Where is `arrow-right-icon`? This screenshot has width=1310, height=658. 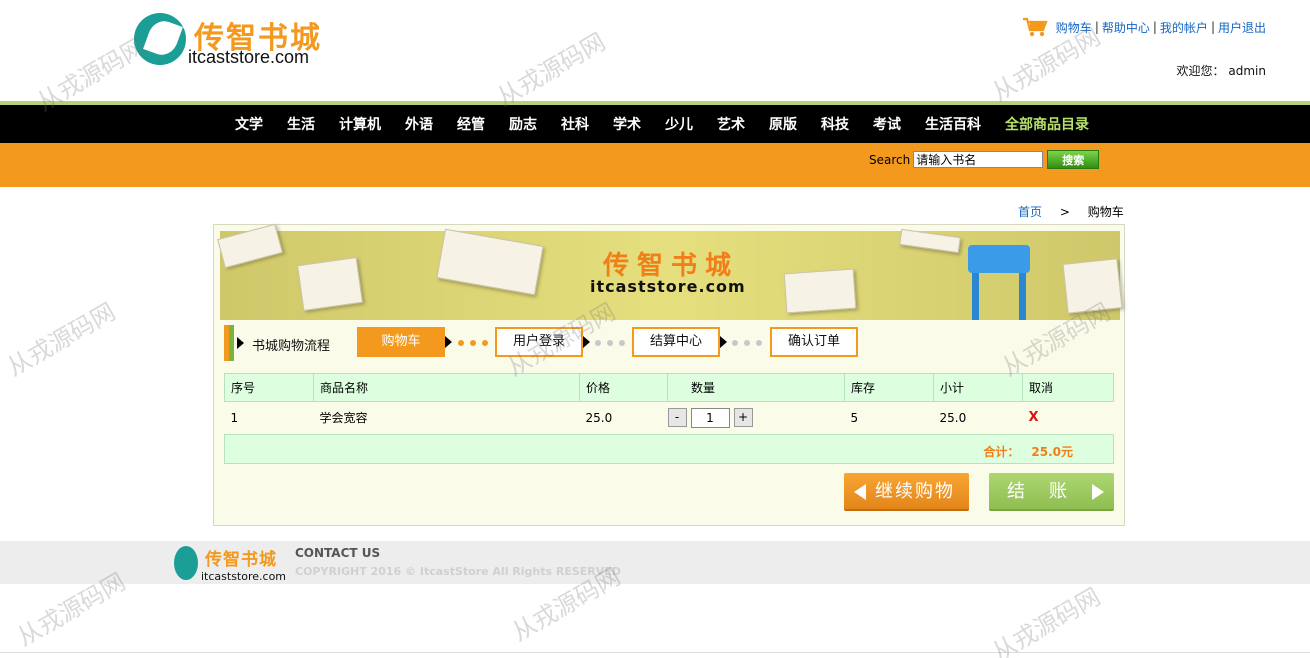 arrow-right-icon is located at coordinates (1098, 492).